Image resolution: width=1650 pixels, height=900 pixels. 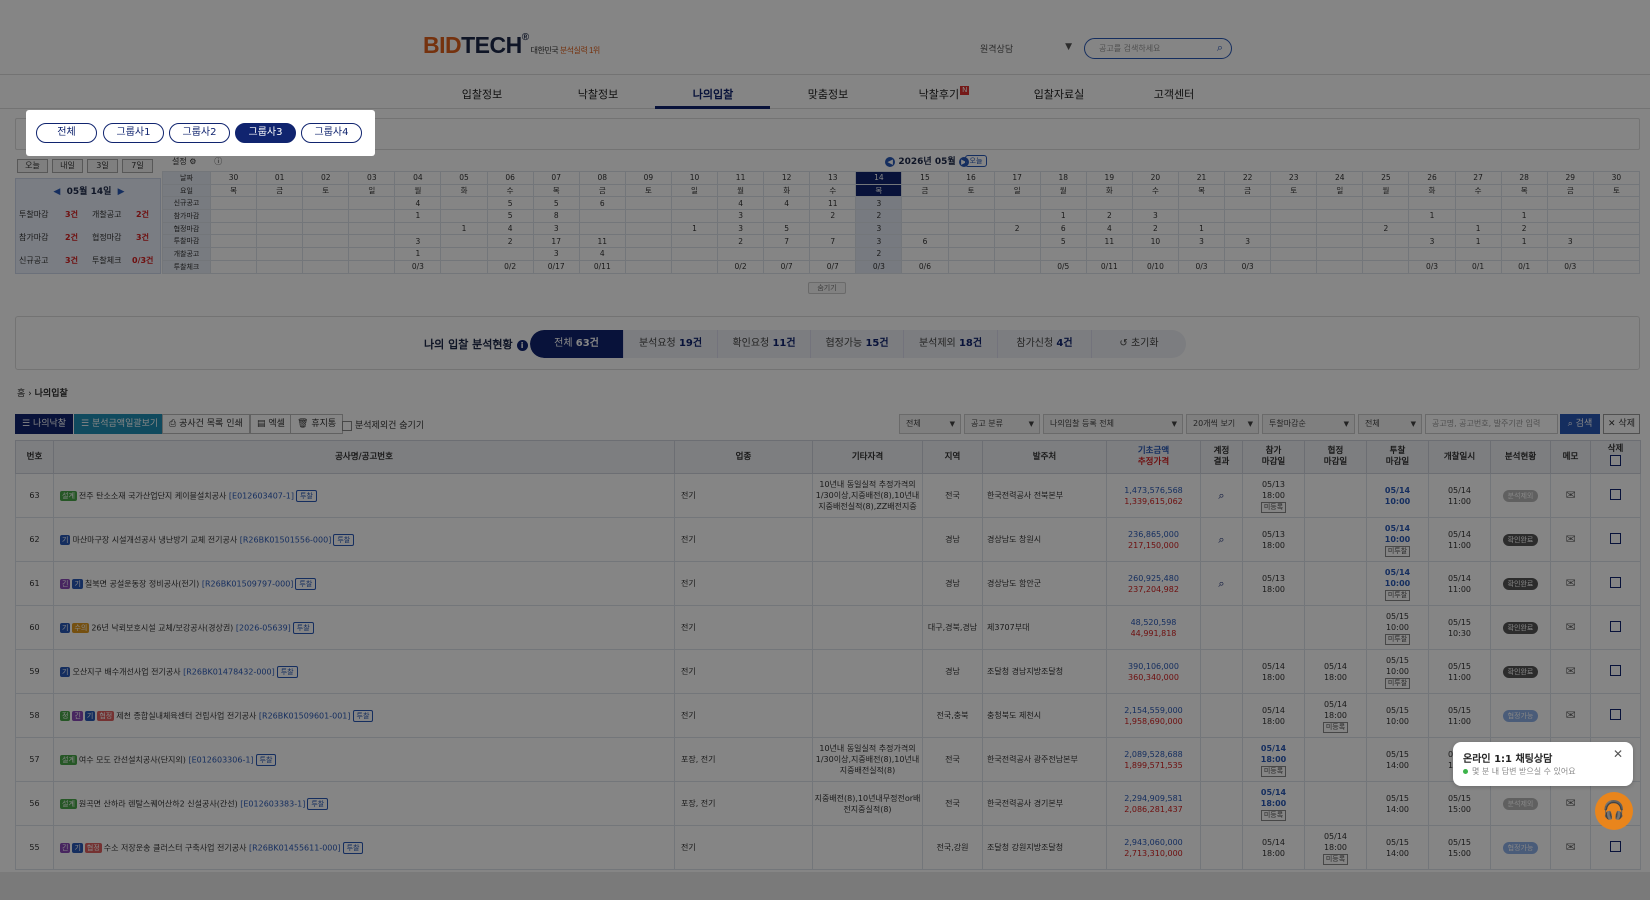 I want to click on group-2-button: 그룹사2, so click(x=199, y=133).